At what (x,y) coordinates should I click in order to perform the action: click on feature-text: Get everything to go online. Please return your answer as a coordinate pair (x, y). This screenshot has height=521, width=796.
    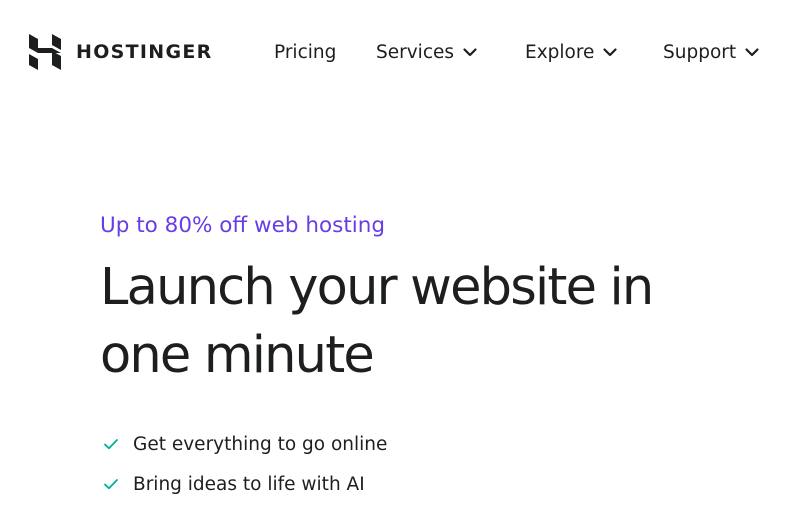
    Looking at the image, I should click on (260, 444).